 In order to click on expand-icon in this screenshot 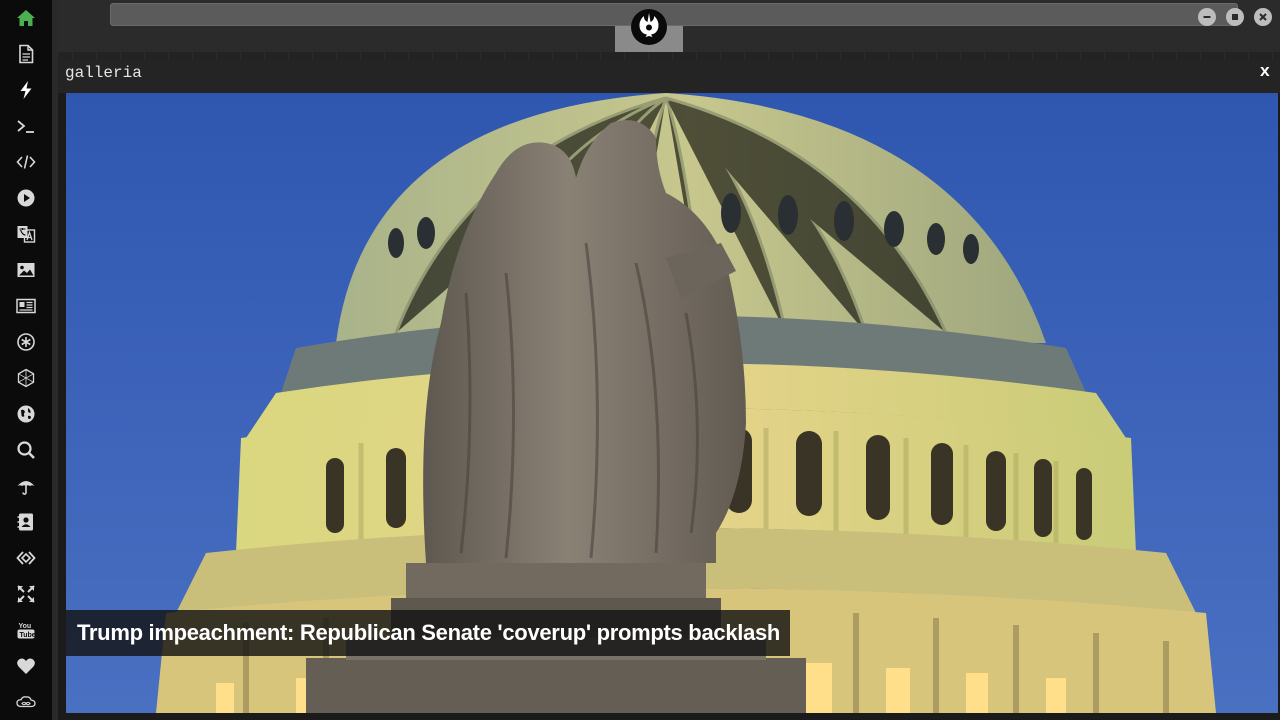, I will do `click(26, 594)`.